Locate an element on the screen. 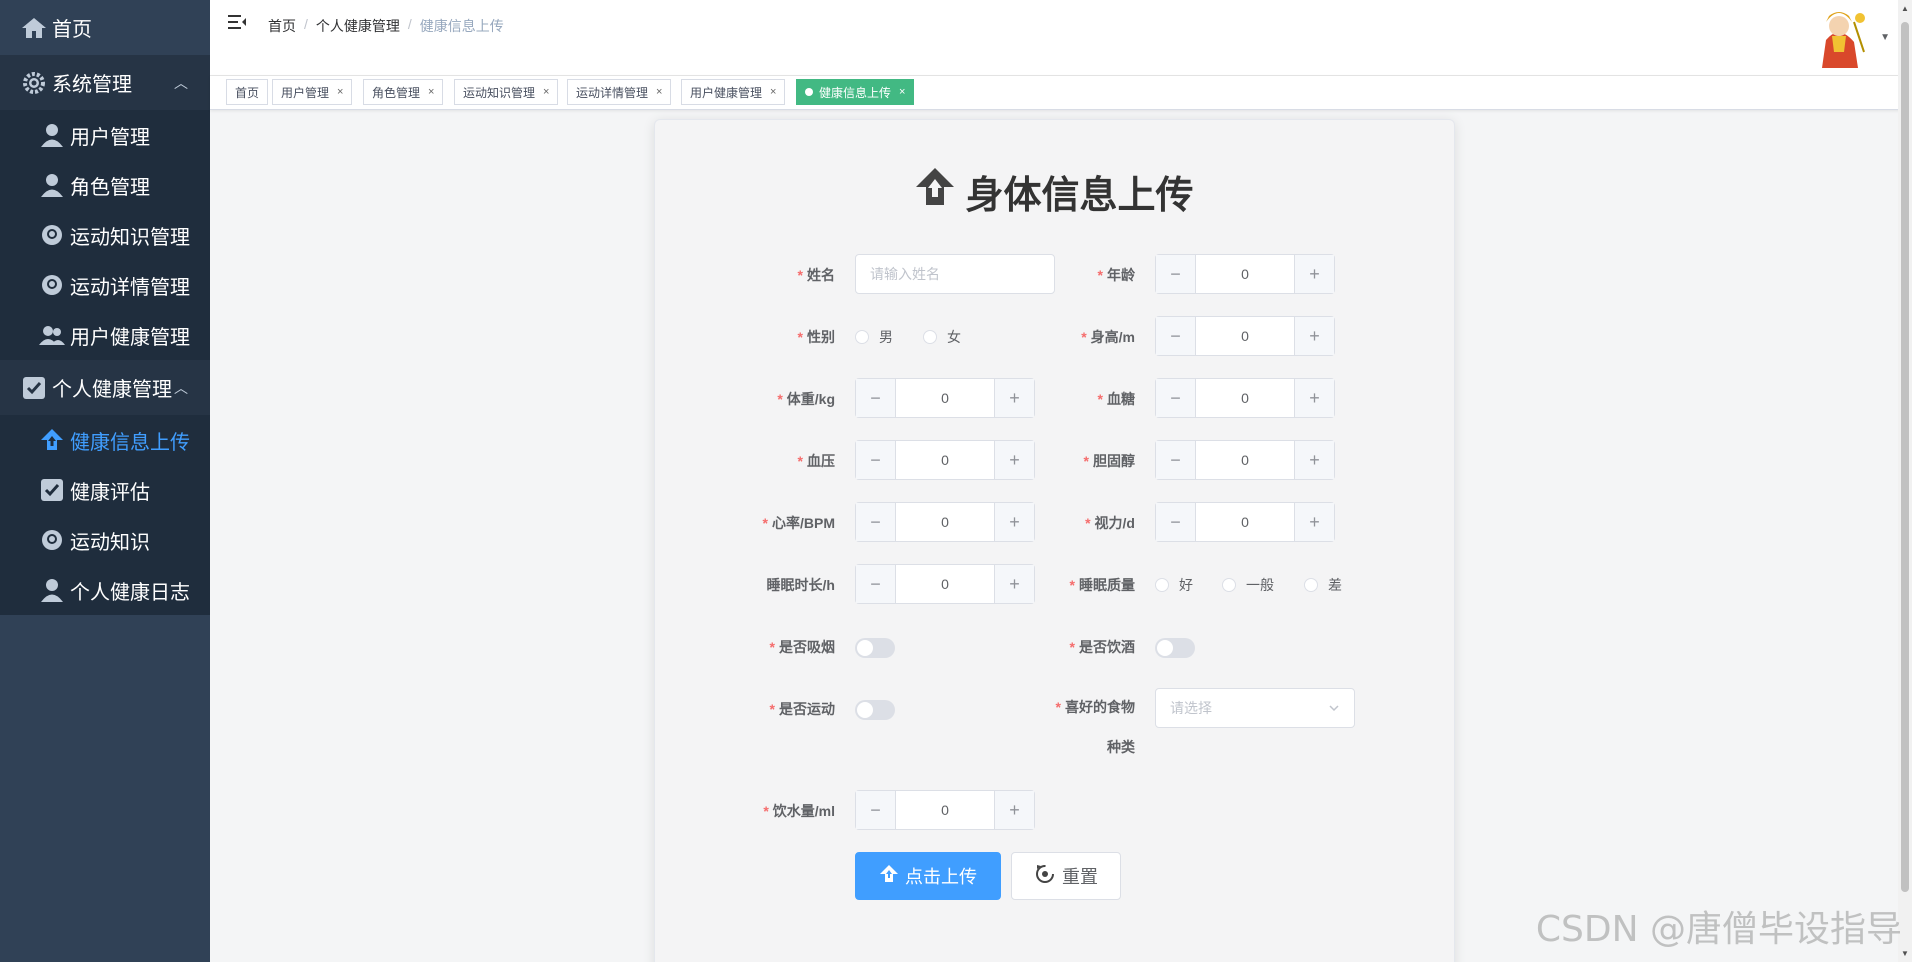 This screenshot has height=962, width=1912. gender-label: * 性别 is located at coordinates (816, 337).